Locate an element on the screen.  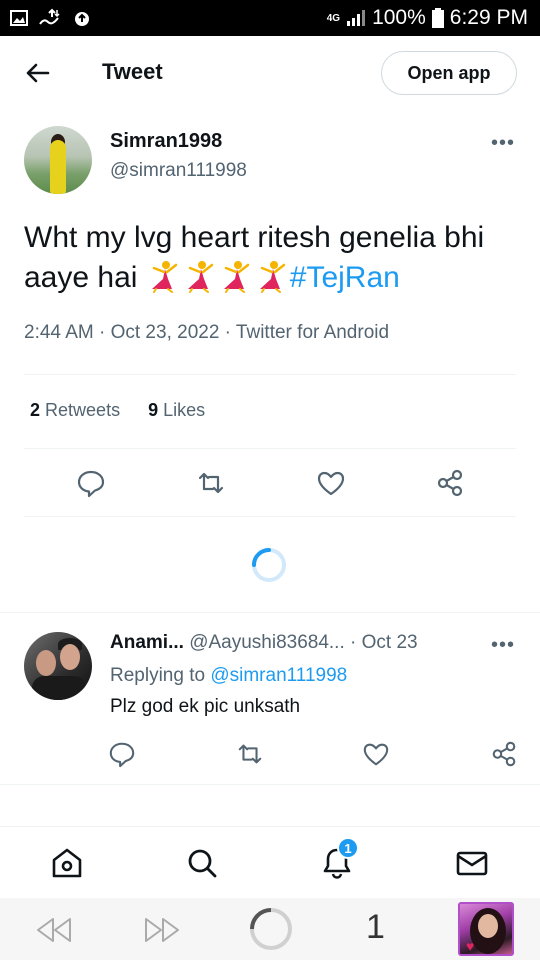
reply-text: Plz god ek pic unksath is located at coordinates (205, 706).